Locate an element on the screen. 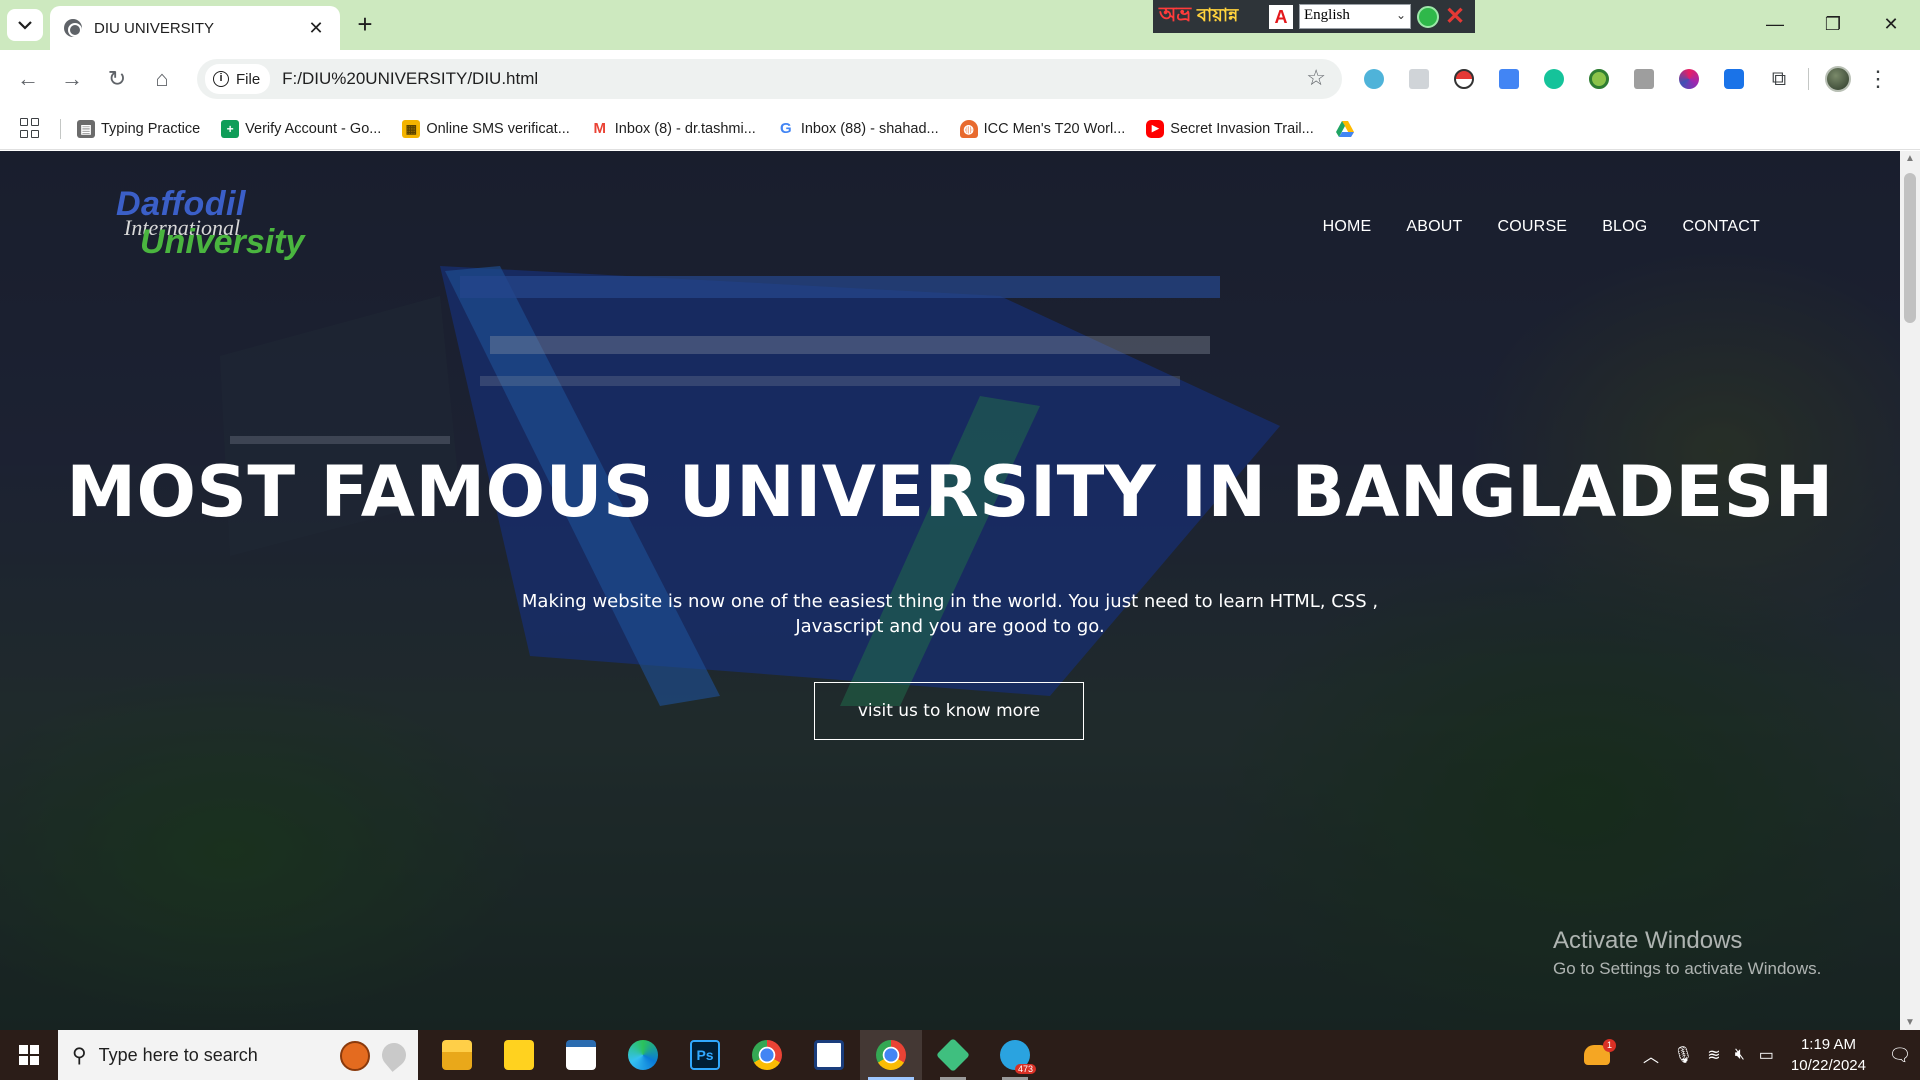 The width and height of the screenshot is (1920, 1080). green-circle-extension-icon is located at coordinates (1599, 79).